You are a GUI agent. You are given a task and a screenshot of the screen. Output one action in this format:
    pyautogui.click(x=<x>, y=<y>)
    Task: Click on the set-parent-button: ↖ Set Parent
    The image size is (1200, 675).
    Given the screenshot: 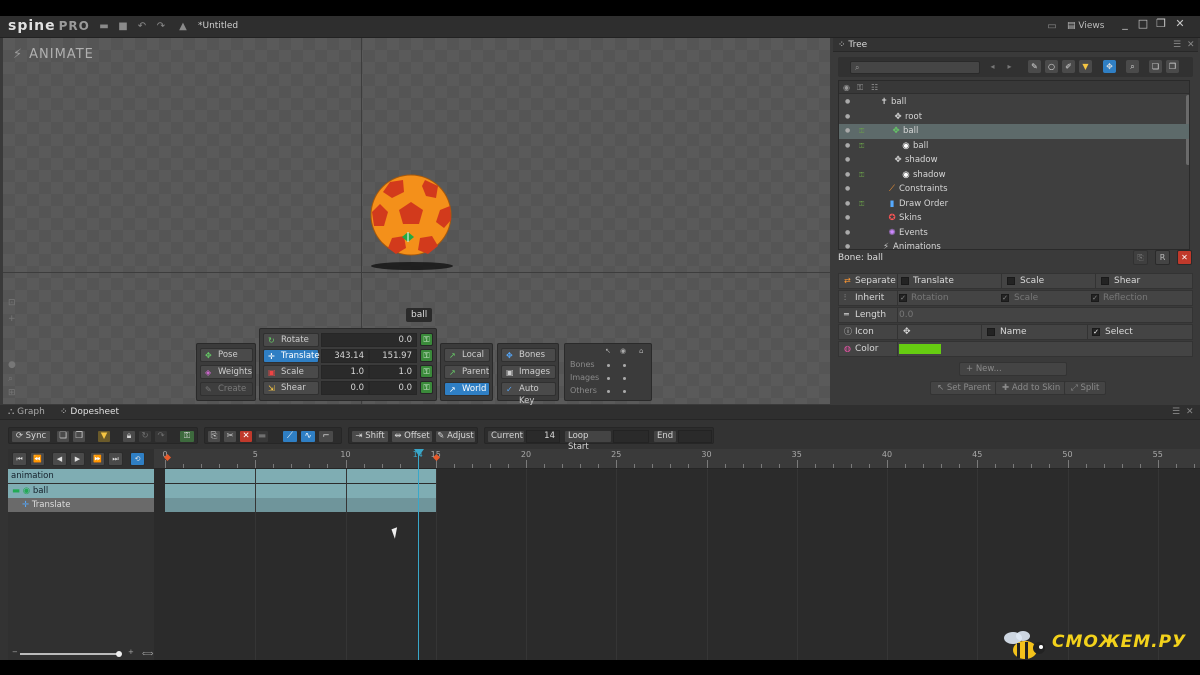 What is the action you would take?
    pyautogui.click(x=964, y=388)
    